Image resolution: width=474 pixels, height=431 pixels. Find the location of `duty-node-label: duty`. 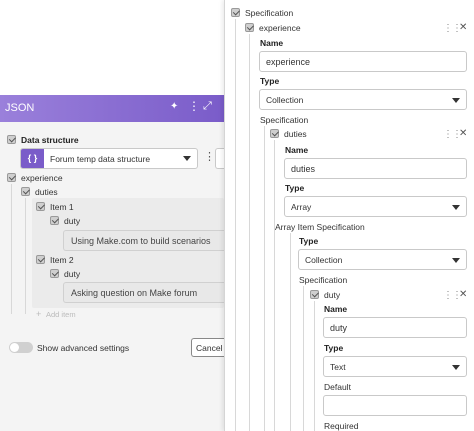

duty-node-label: duty is located at coordinates (332, 295).